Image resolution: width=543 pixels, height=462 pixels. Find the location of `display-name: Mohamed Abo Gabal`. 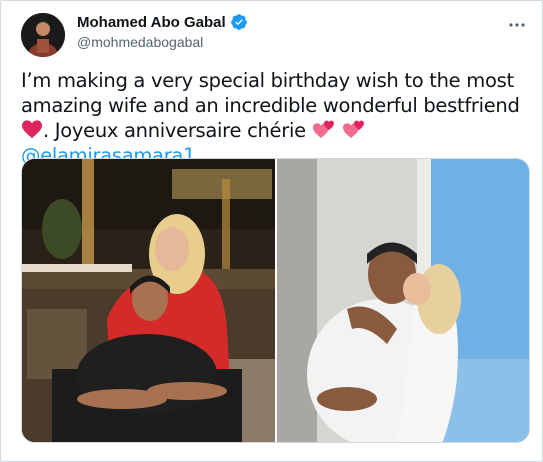

display-name: Mohamed Abo Gabal is located at coordinates (151, 22).